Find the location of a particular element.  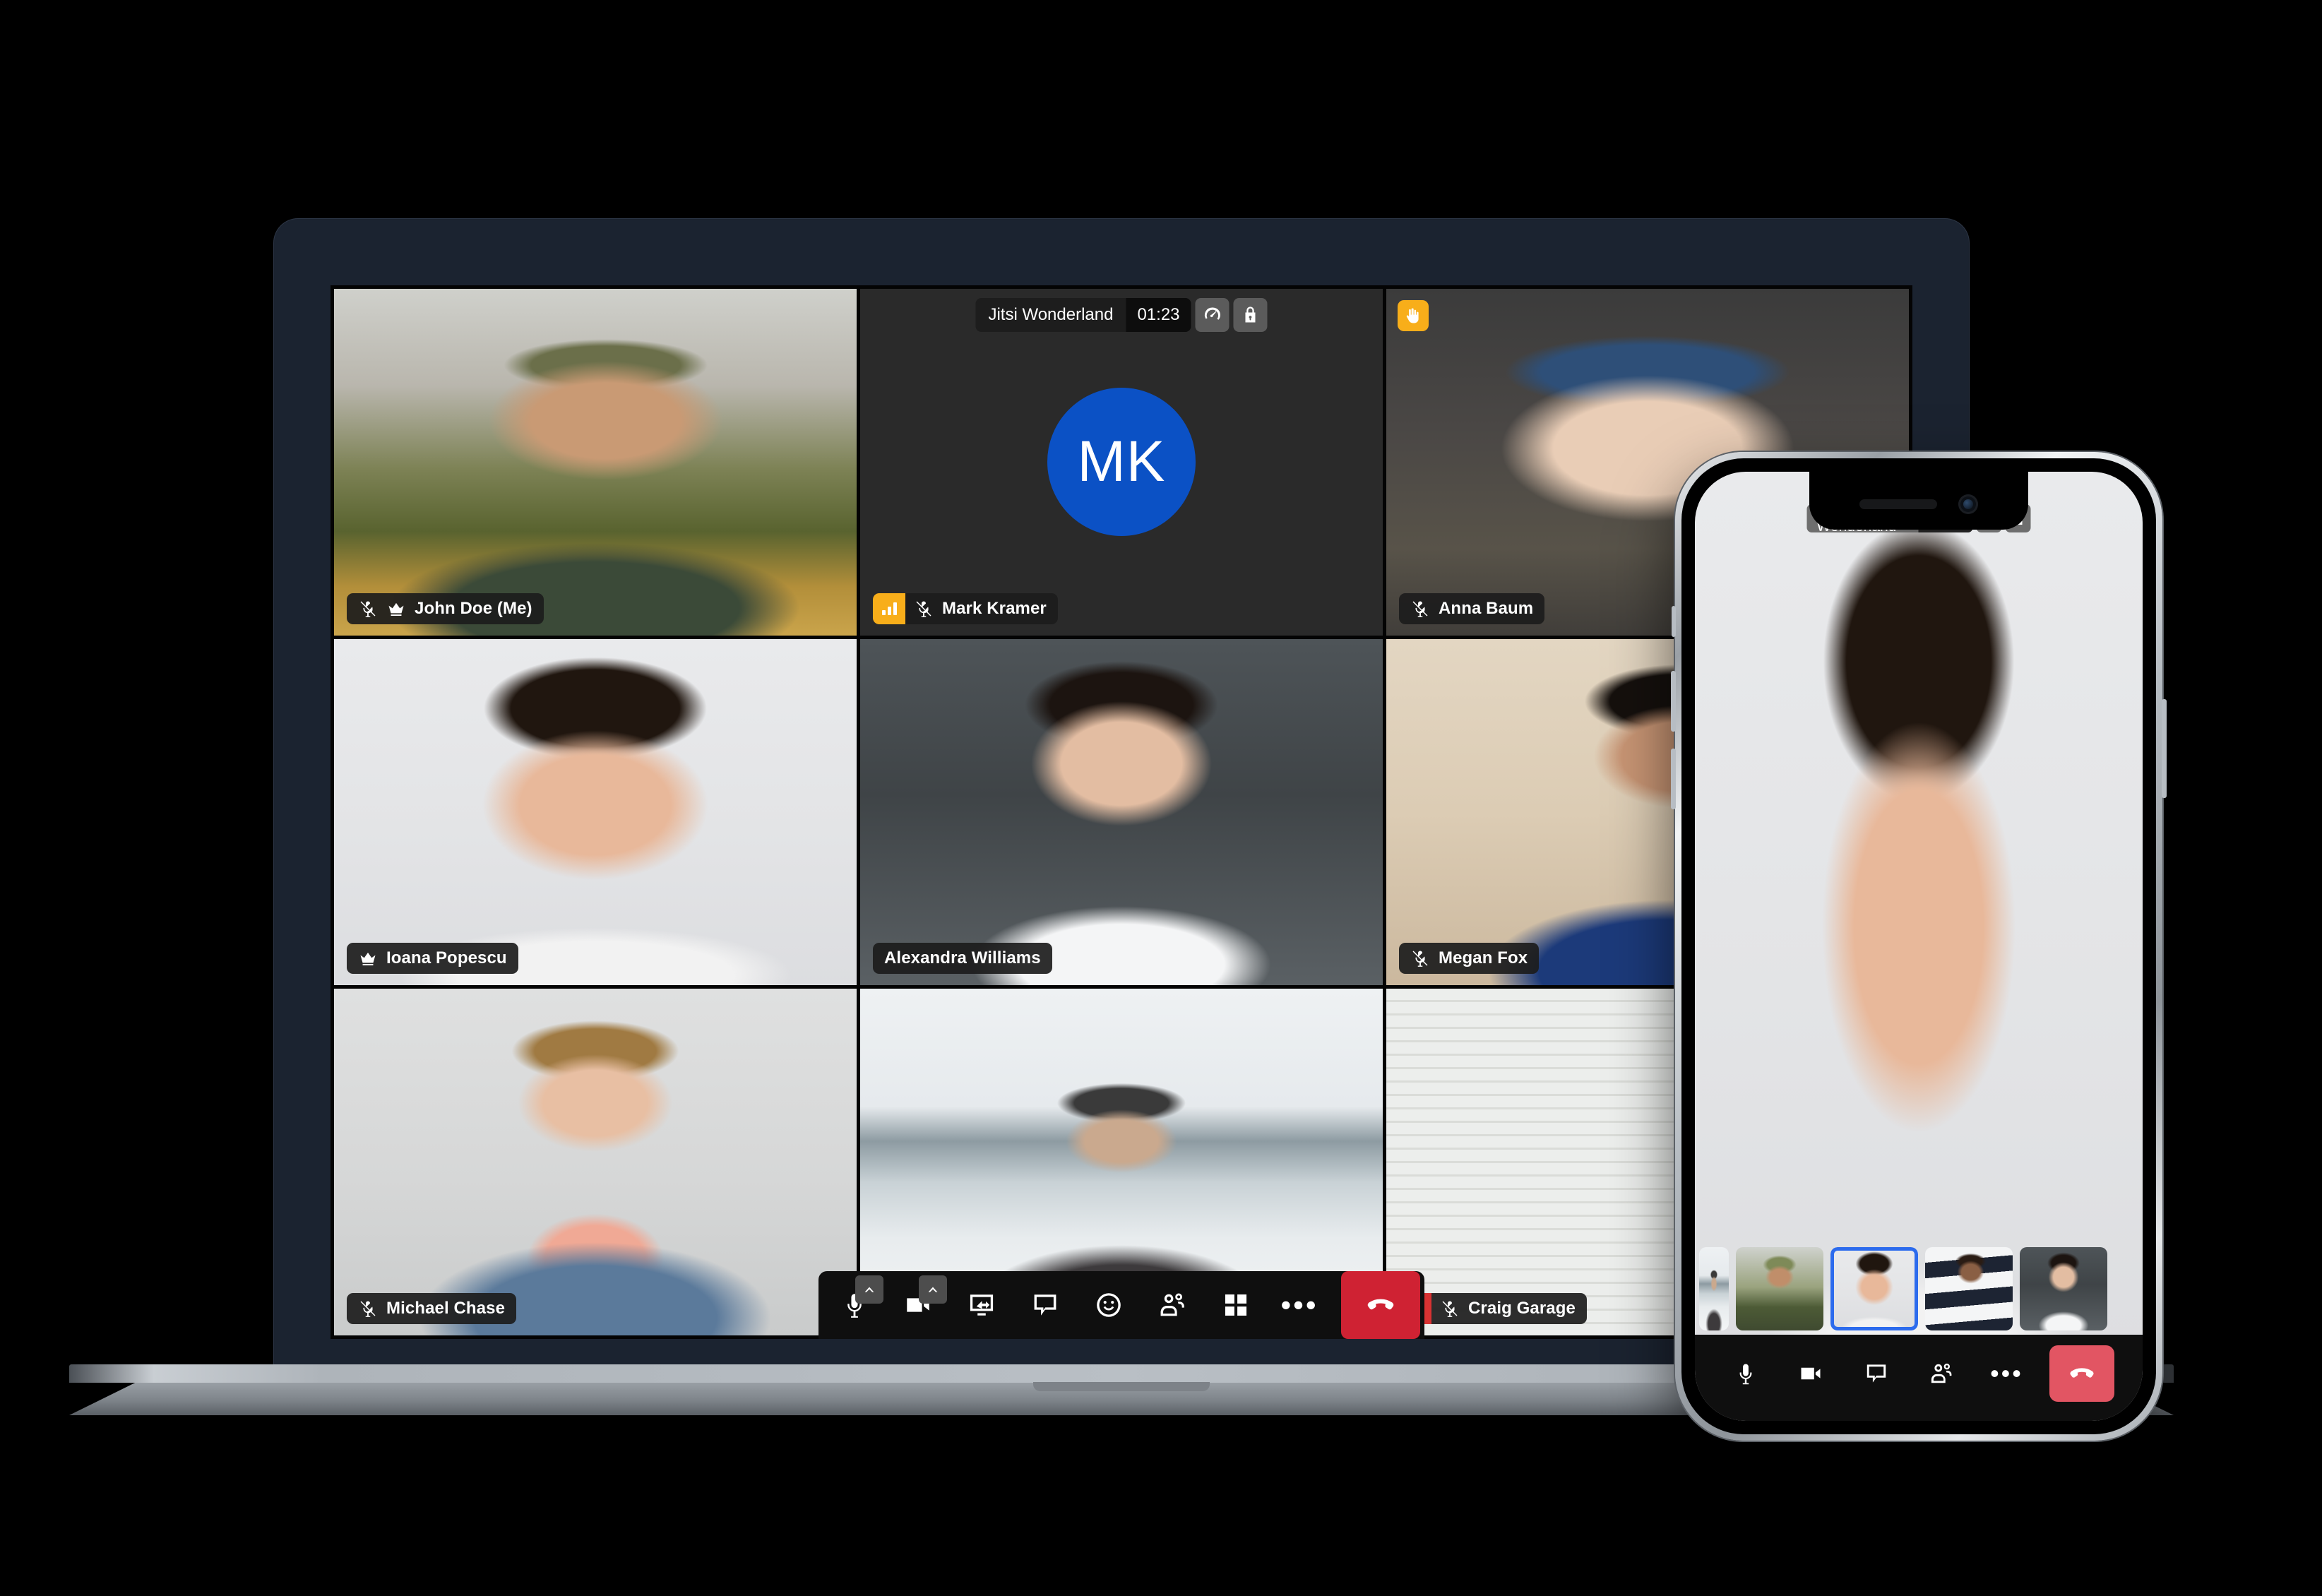

participant-label: Megan Fox is located at coordinates (1469, 959).